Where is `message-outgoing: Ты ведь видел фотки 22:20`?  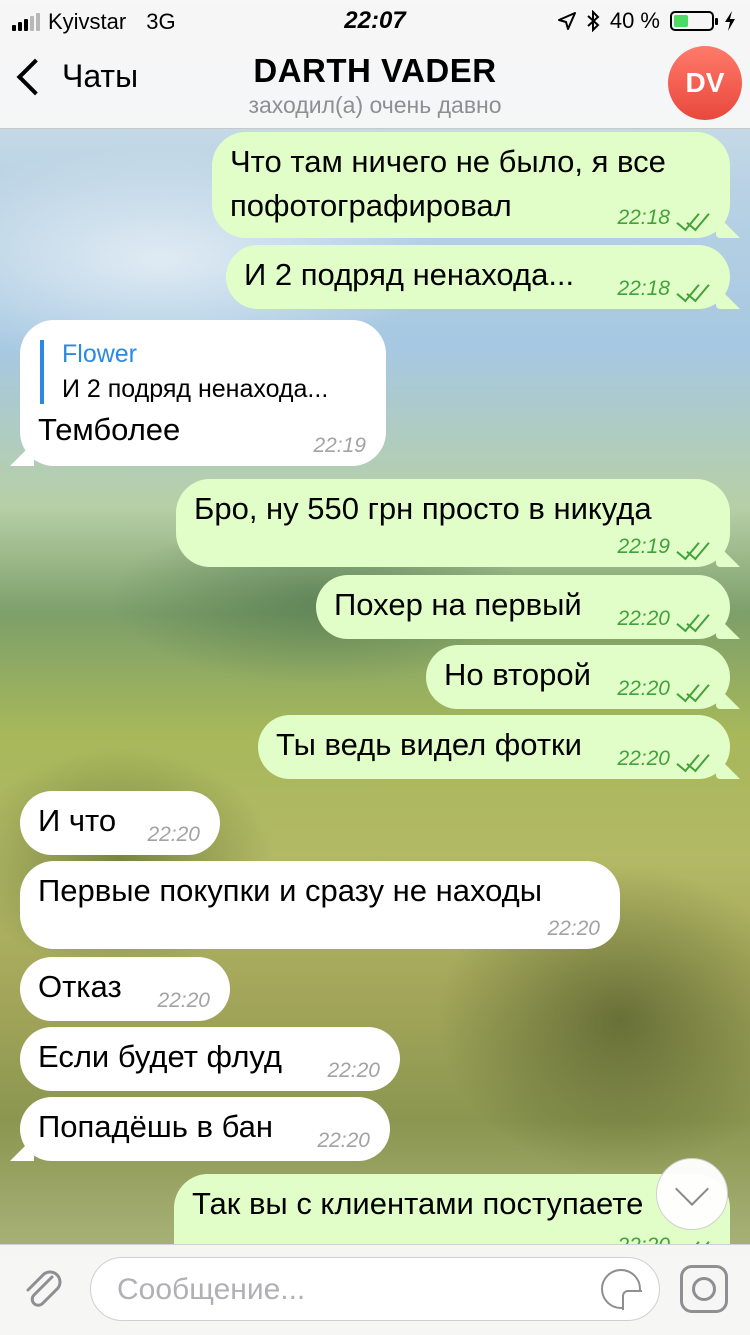
message-outgoing: Ты ведь видел фотки 22:20 is located at coordinates (494, 747).